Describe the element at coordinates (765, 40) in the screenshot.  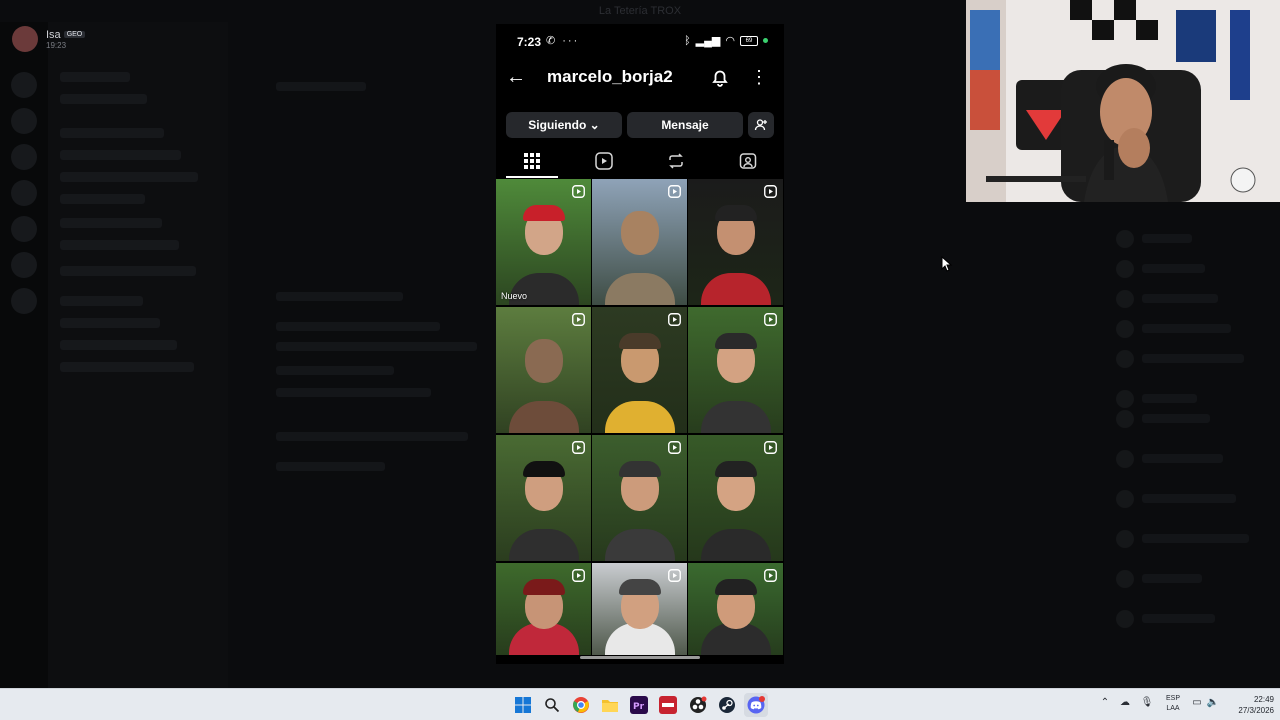
I see `privacy-dot` at that location.